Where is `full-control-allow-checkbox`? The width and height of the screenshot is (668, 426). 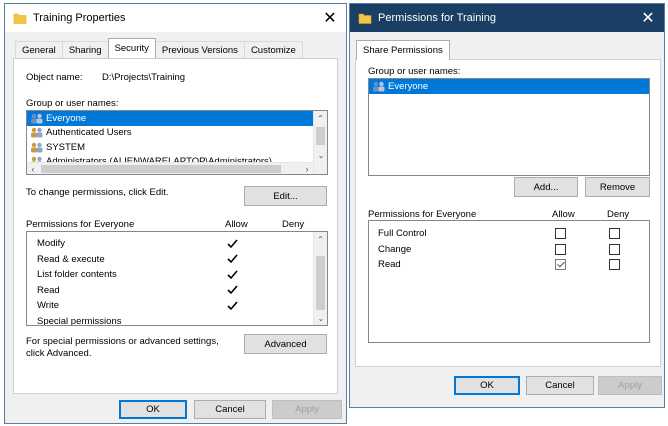 full-control-allow-checkbox is located at coordinates (560, 234).